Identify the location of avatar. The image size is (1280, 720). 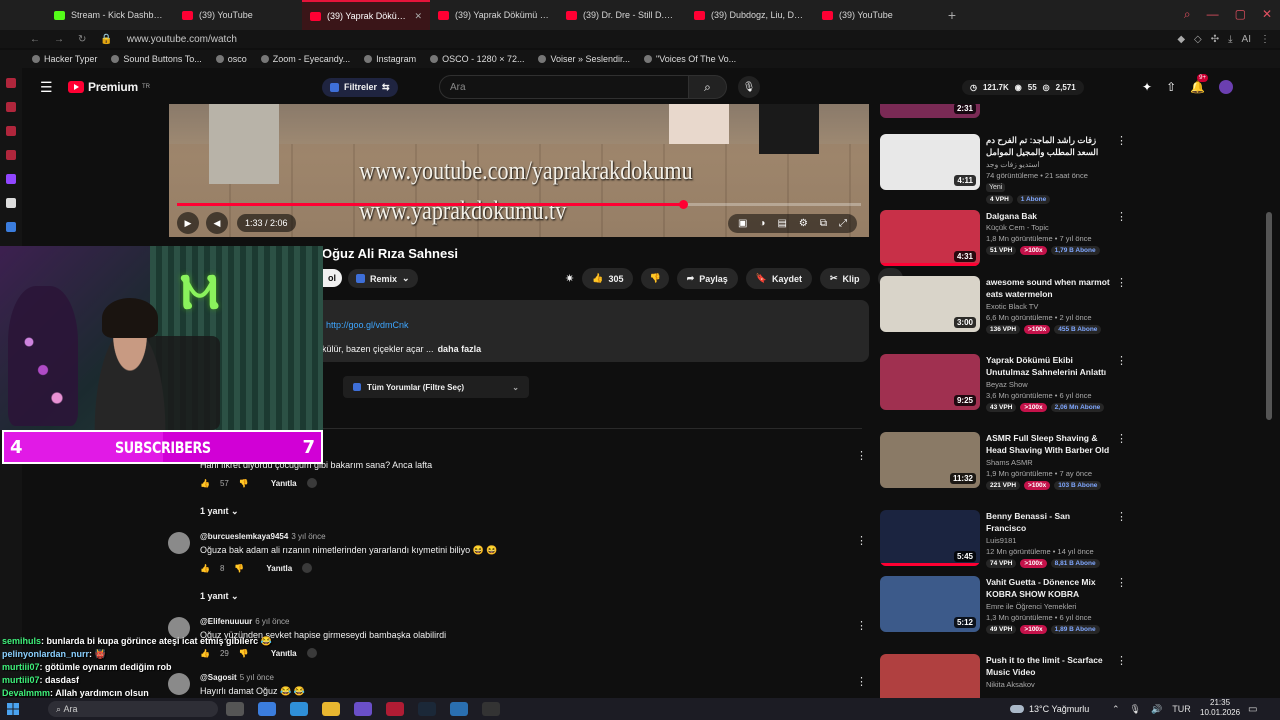
(179, 543).